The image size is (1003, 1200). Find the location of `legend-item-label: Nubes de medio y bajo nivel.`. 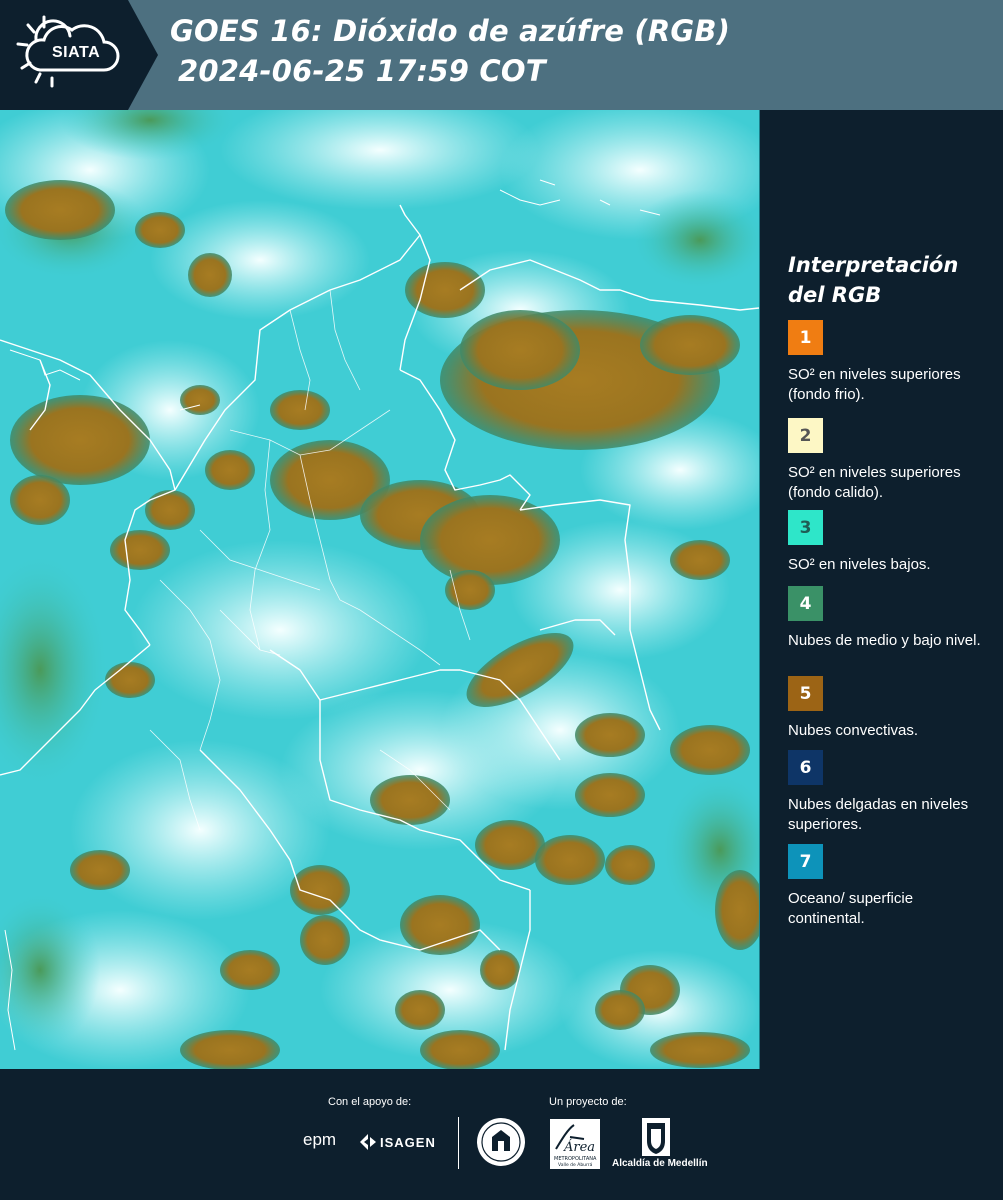

legend-item-label: Nubes de medio y bajo nivel. is located at coordinates (884, 640).